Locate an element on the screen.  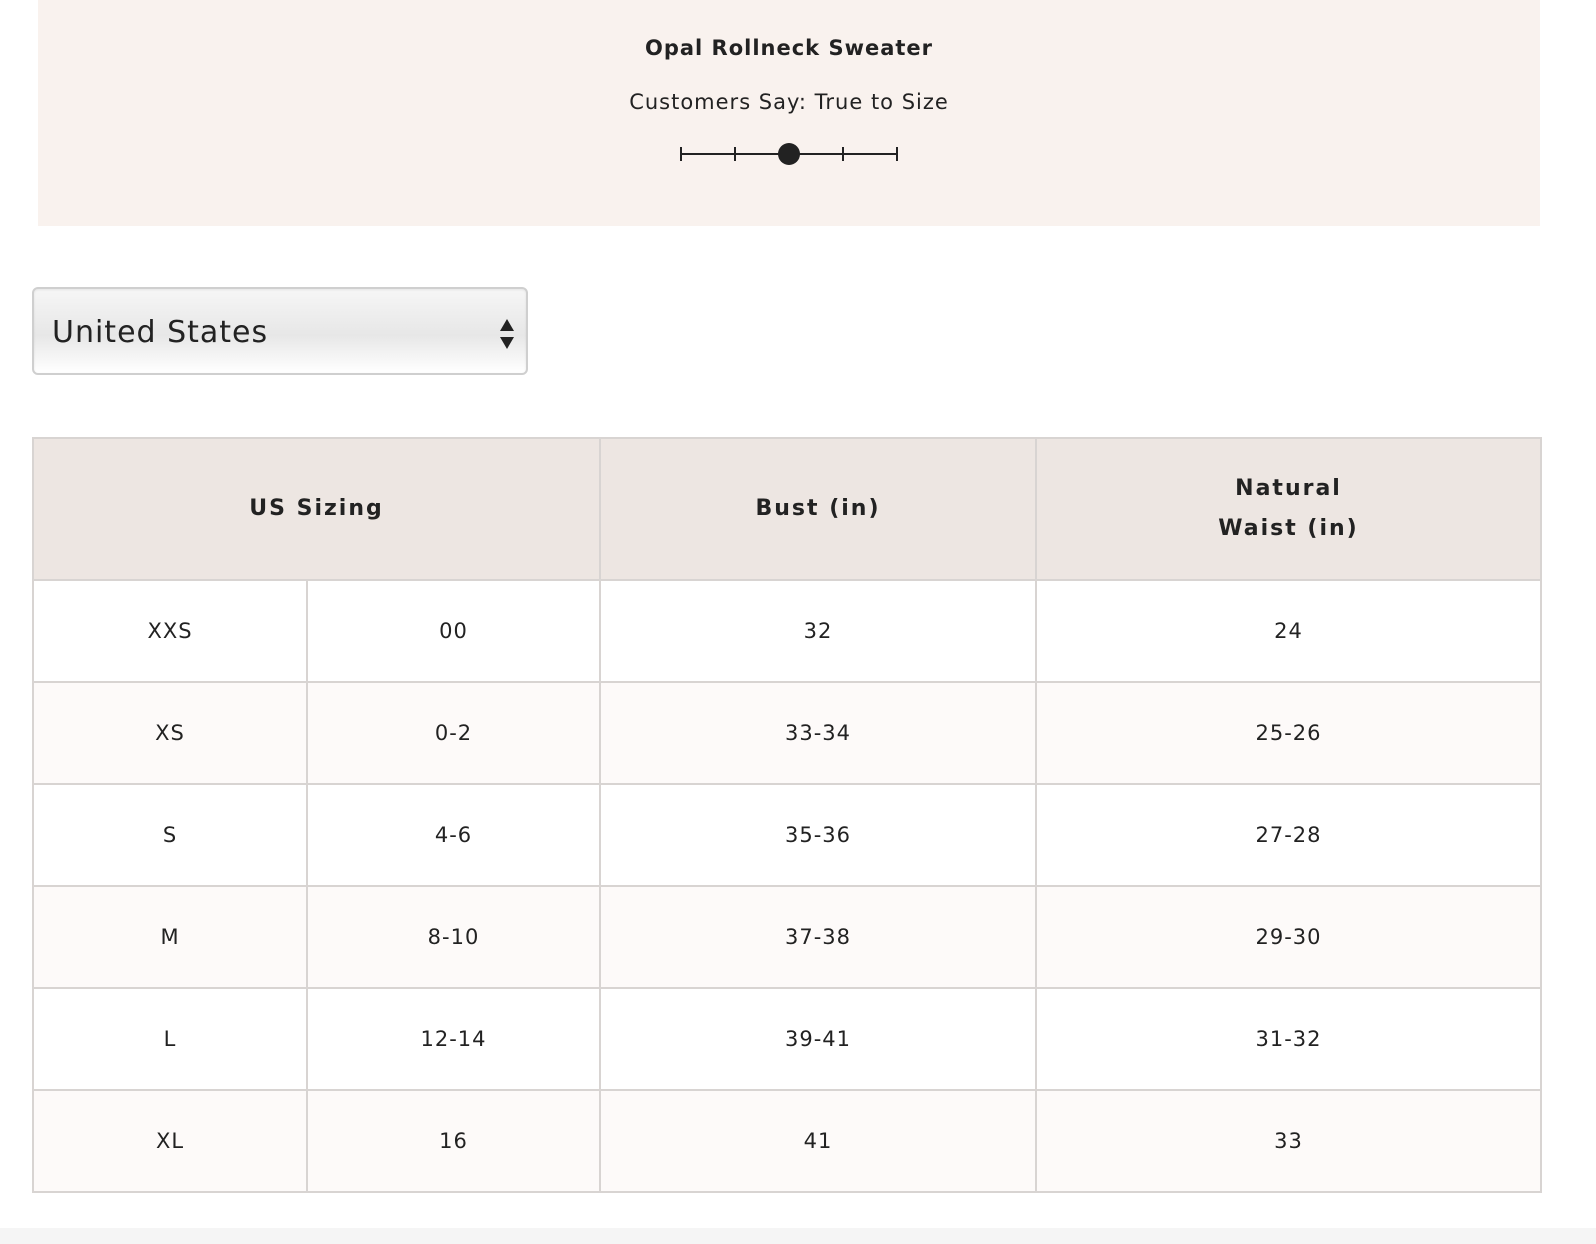
updown-arrows-icon is located at coordinates (507, 334).